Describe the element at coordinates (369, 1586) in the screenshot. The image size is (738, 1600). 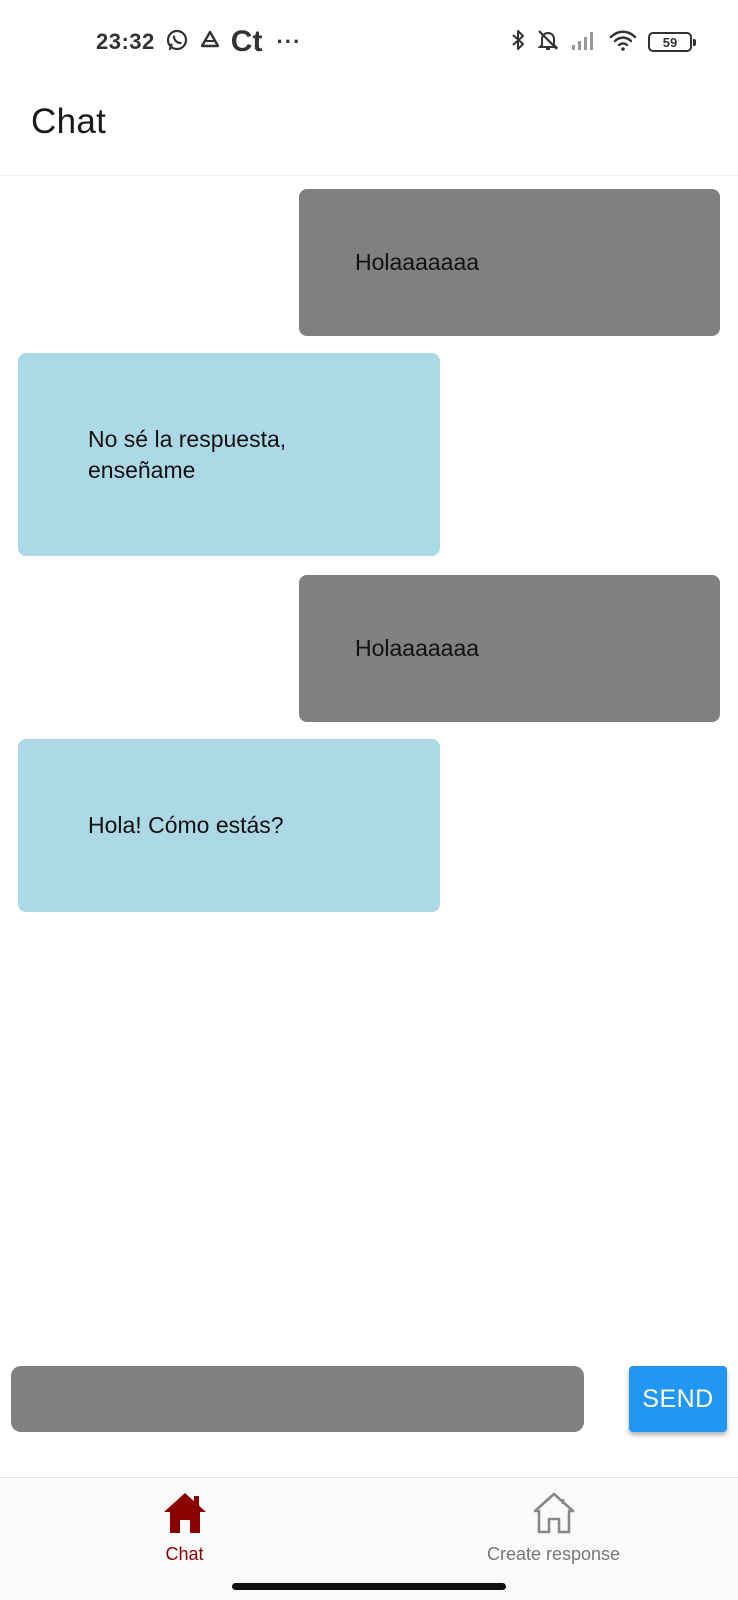
I see `home-indicator` at that location.